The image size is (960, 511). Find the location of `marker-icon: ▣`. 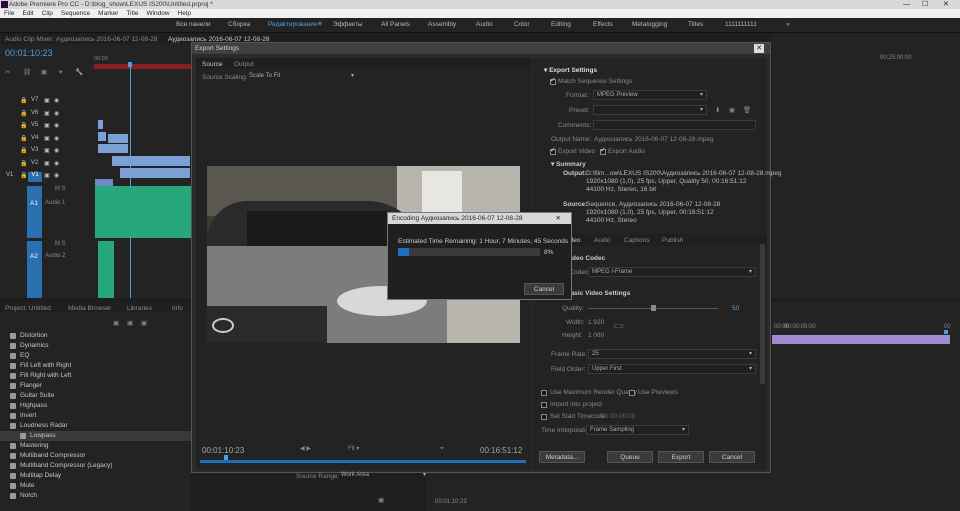

marker-icon: ▣ is located at coordinates (44, 72).